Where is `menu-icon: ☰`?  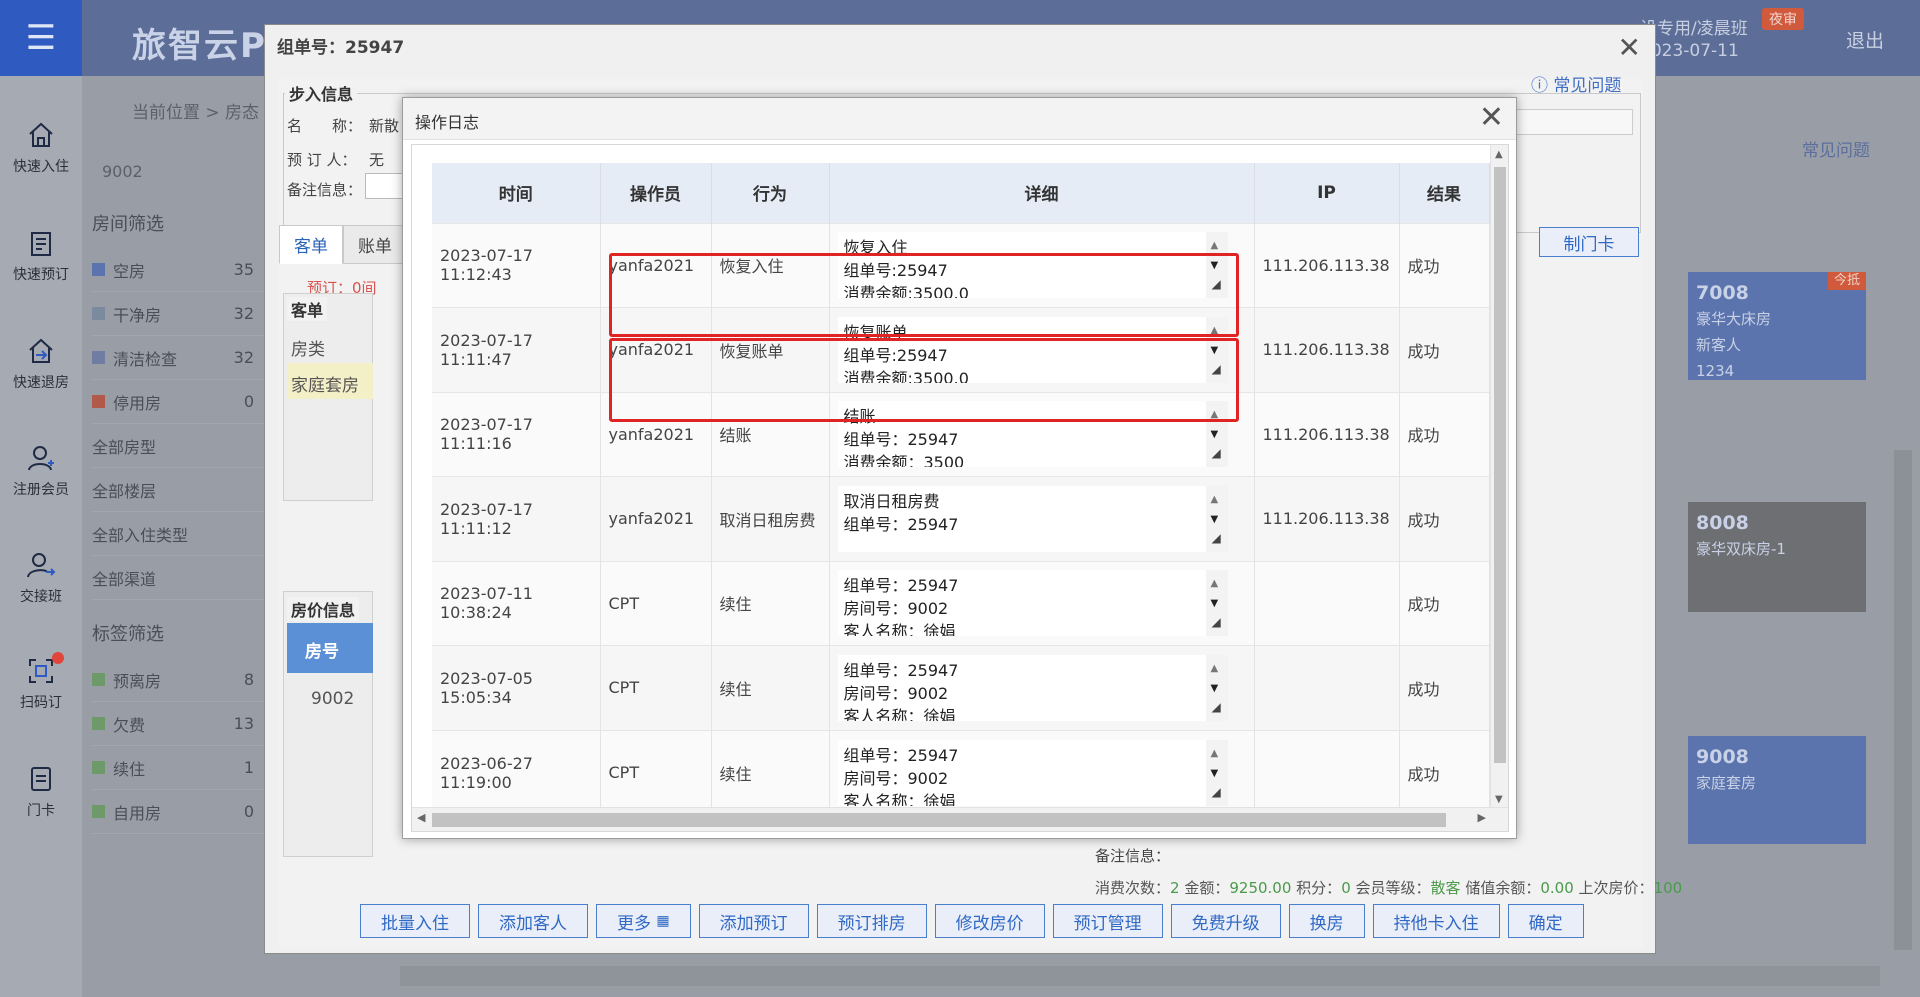
menu-icon: ☰ is located at coordinates (41, 38).